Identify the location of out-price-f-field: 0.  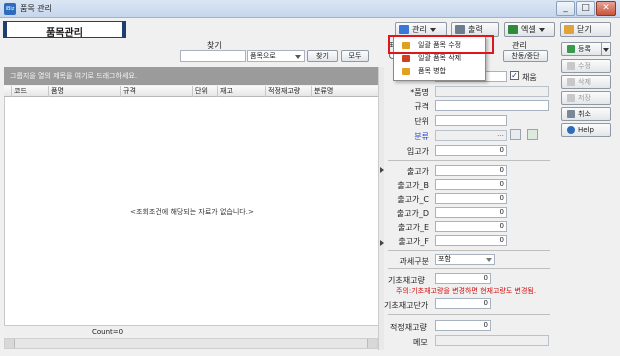
(471, 240).